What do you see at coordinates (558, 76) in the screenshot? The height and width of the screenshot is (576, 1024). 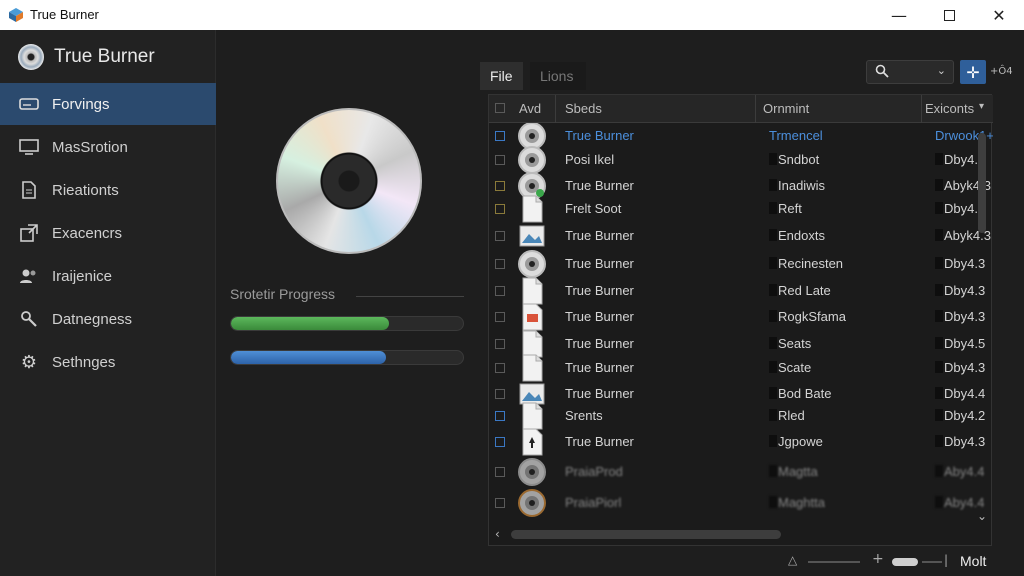 I see `tab-lions: Lions` at bounding box center [558, 76].